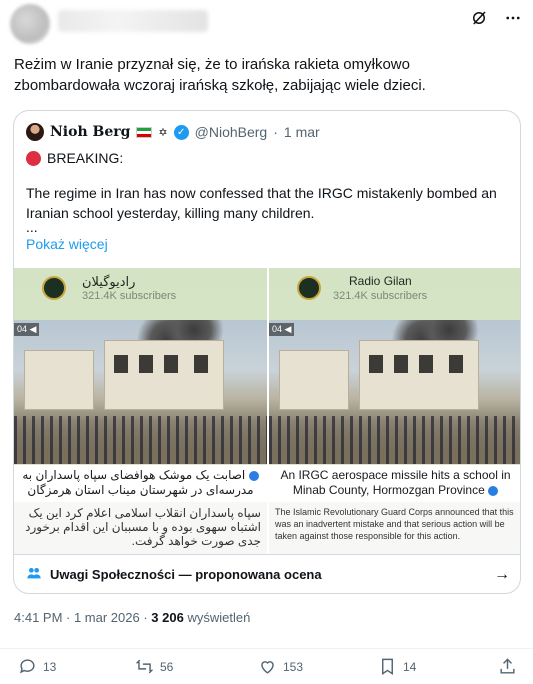 The image size is (533, 684). Describe the element at coordinates (27, 666) in the screenshot. I see `reply-icon` at that location.